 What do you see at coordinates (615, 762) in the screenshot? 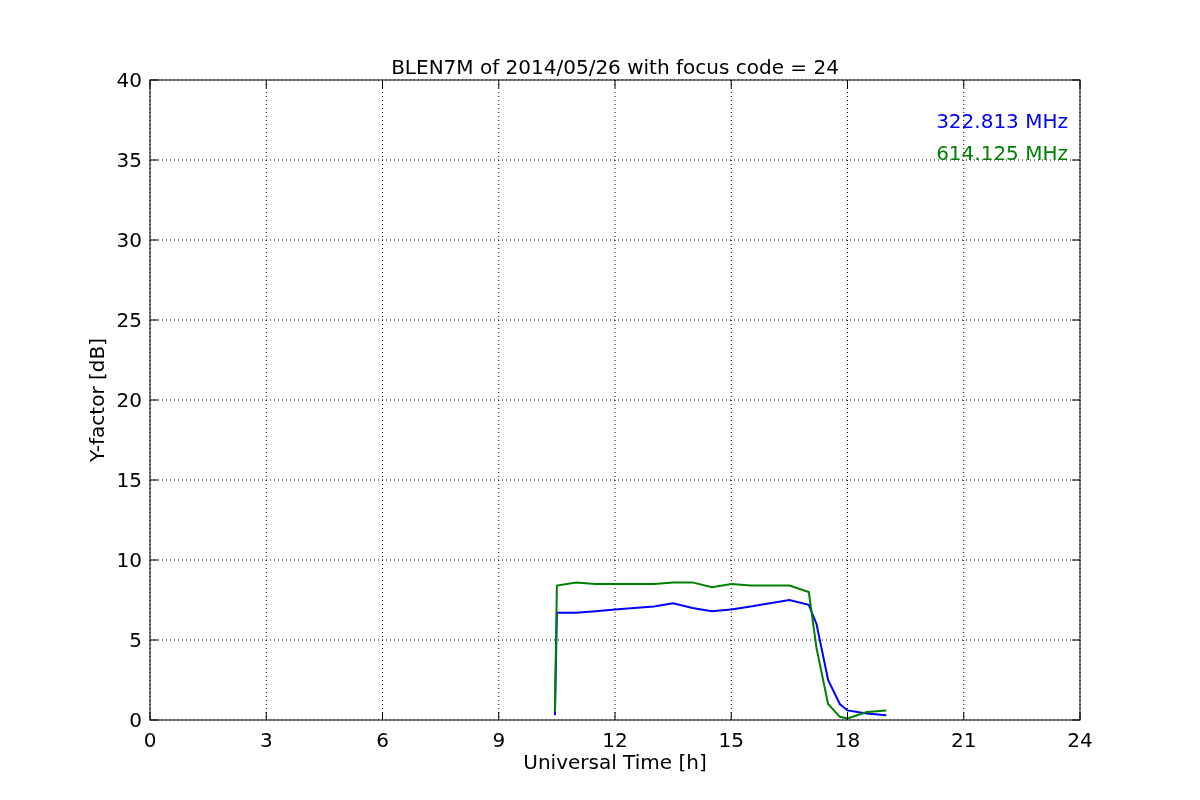
I see `x-axis-label: Universal Time [h]` at bounding box center [615, 762].